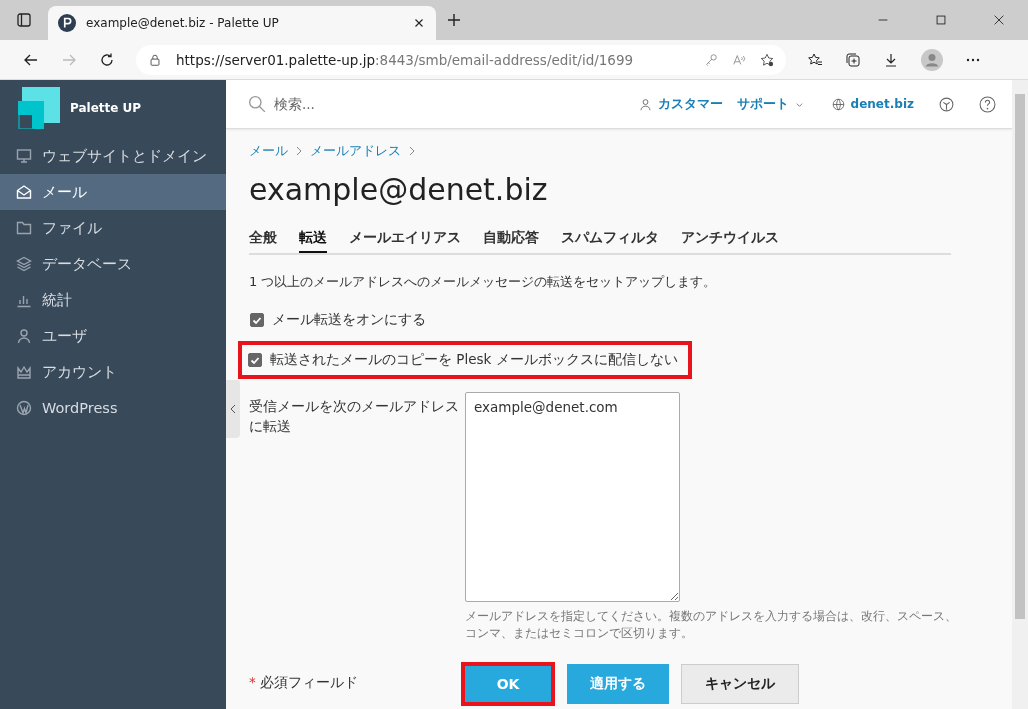 The image size is (1028, 709). What do you see at coordinates (399, 190) in the screenshot?
I see `page-title: example@denet.biz` at bounding box center [399, 190].